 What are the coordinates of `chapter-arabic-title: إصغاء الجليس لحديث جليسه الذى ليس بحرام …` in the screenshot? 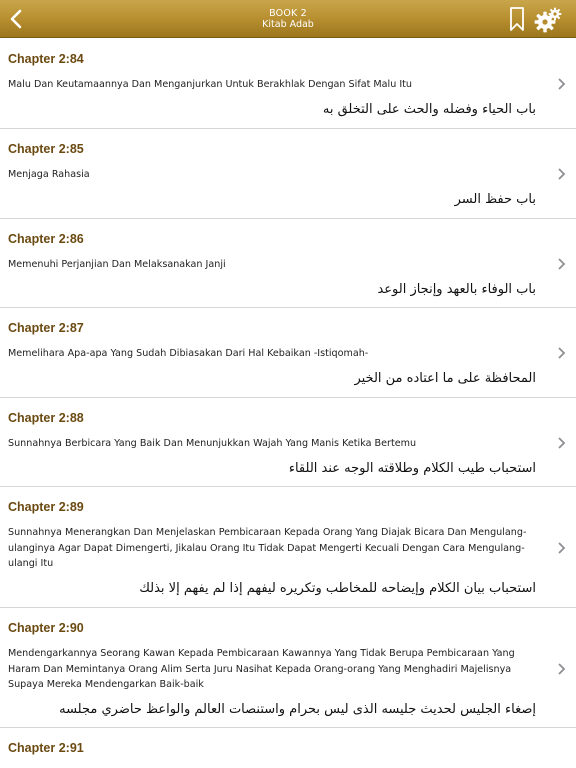 It's located at (297, 709).